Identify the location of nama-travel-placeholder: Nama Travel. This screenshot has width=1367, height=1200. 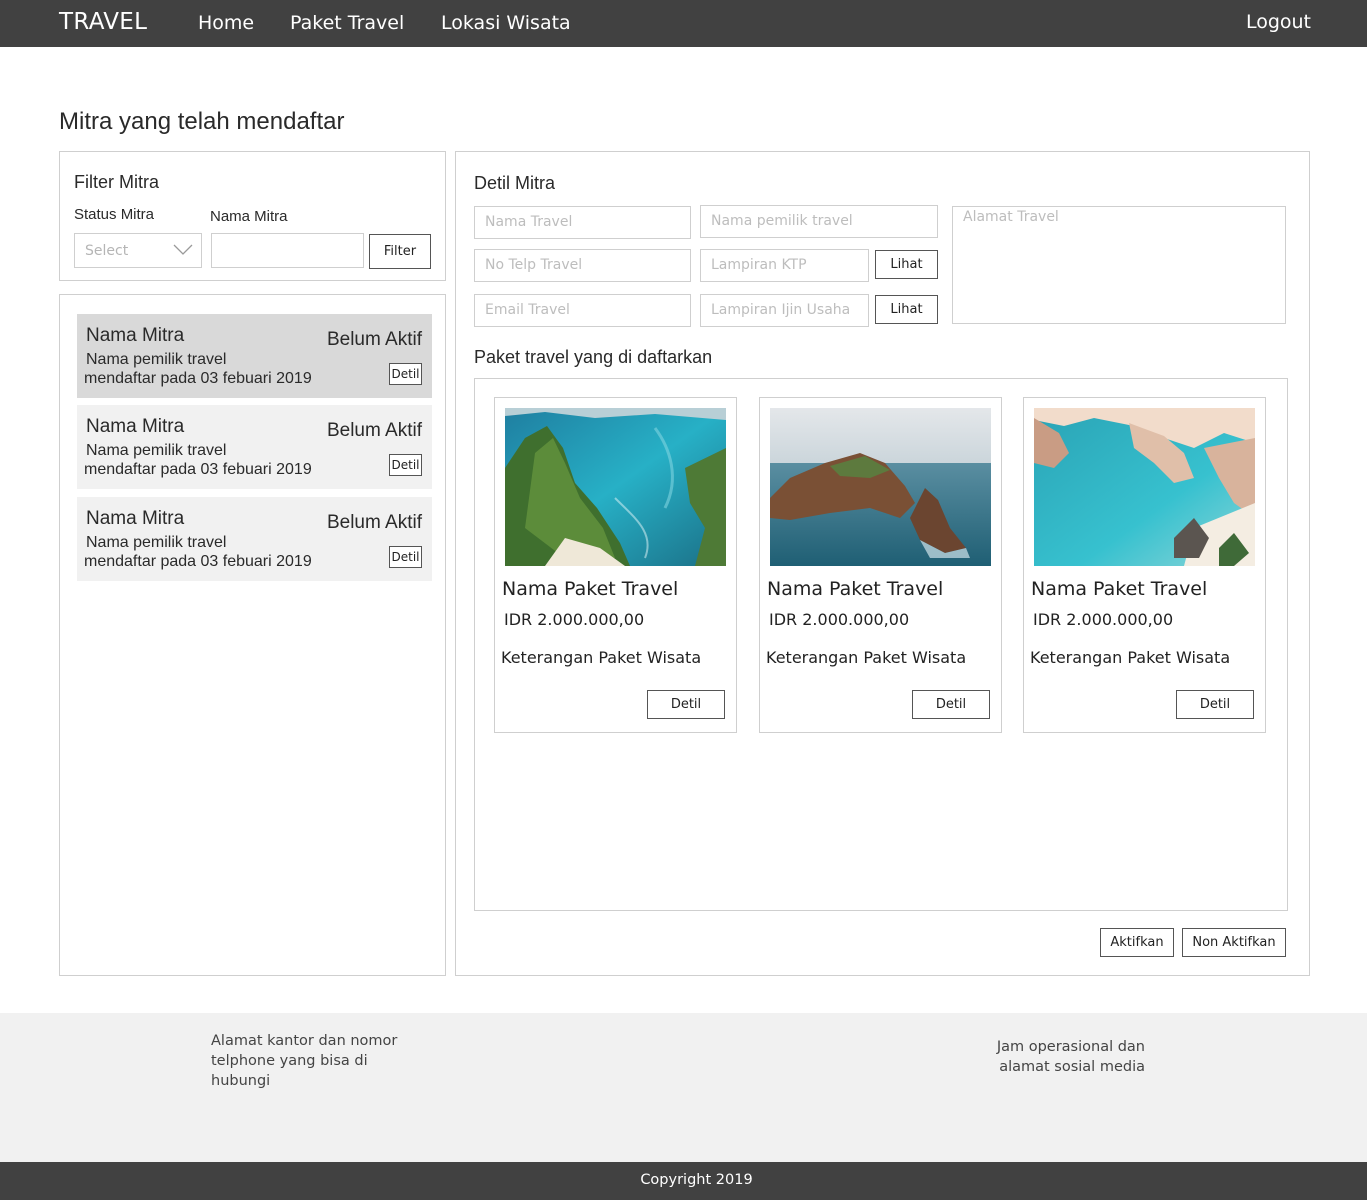
(529, 222).